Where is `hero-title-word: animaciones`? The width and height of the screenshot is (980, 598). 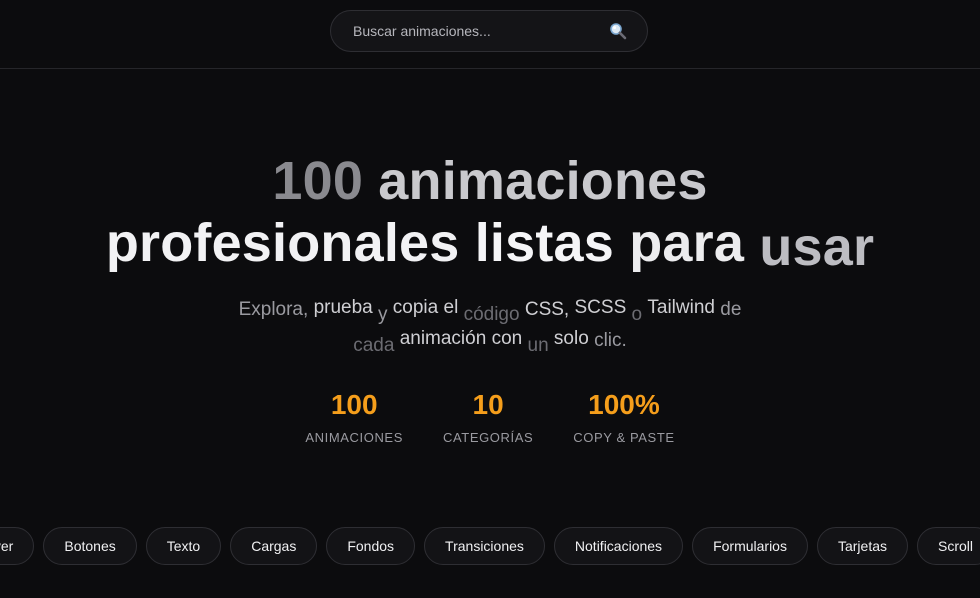
hero-title-word: animaciones is located at coordinates (543, 181).